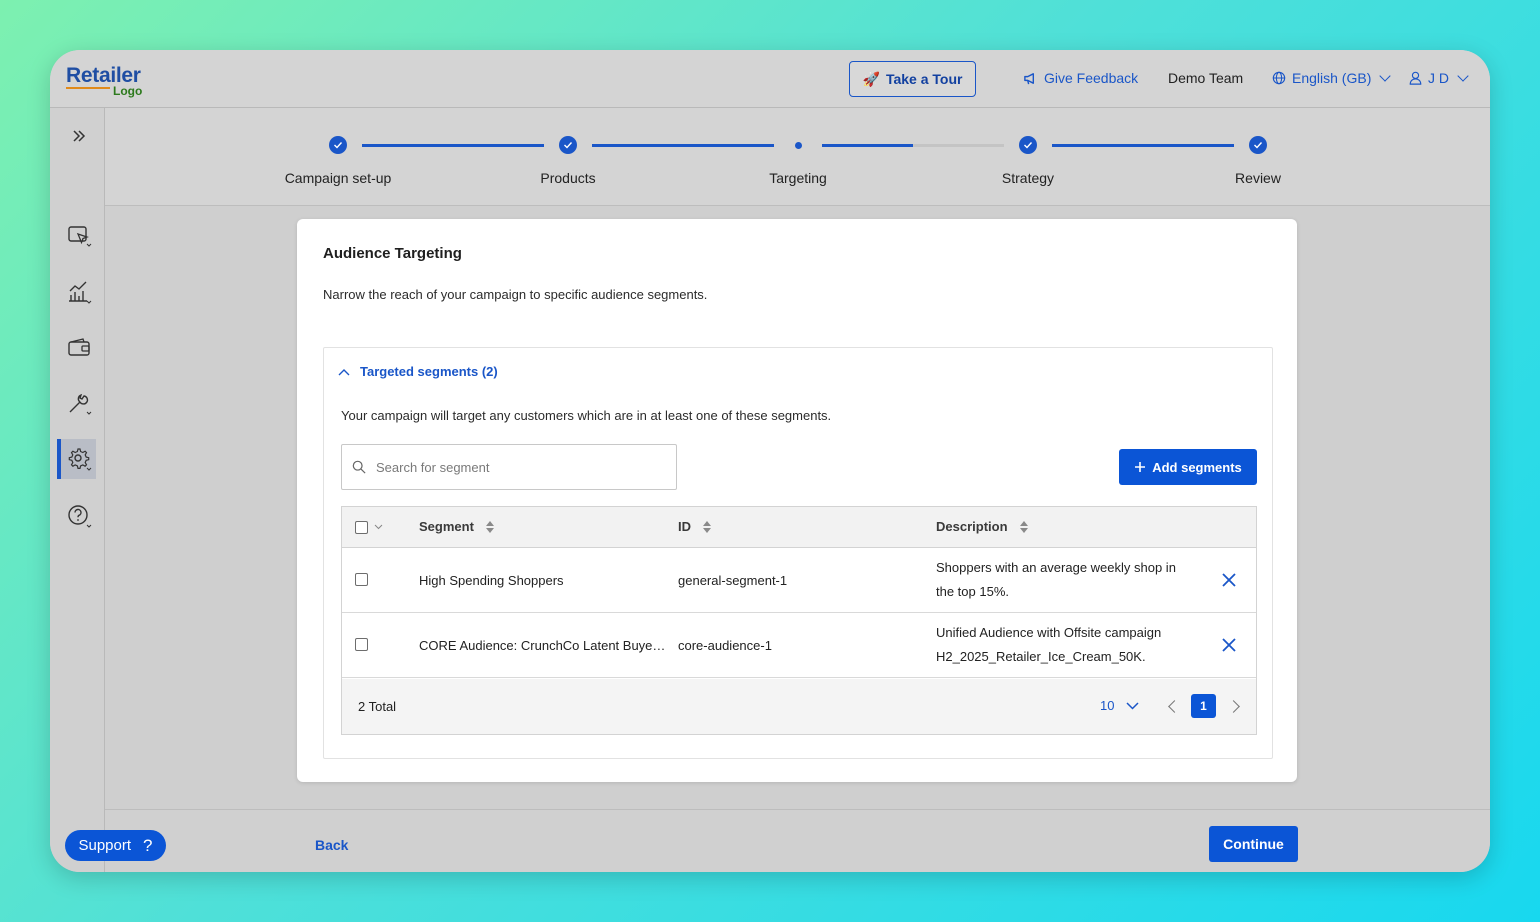 The image size is (1540, 922). Describe the element at coordinates (1107, 705) in the screenshot. I see `page-size-value: 10` at that location.